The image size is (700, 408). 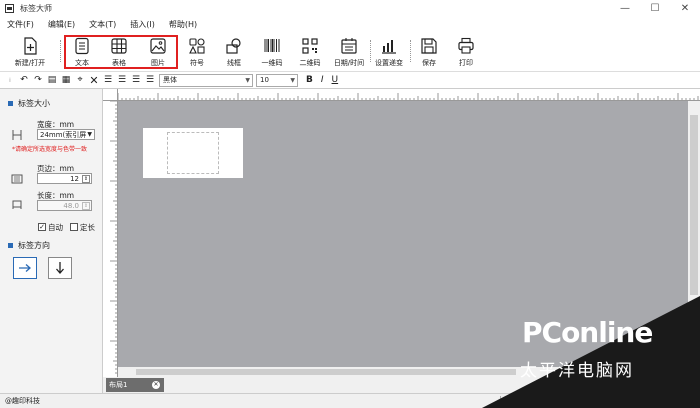 I want to click on margin-icon, so click(x=17, y=179).